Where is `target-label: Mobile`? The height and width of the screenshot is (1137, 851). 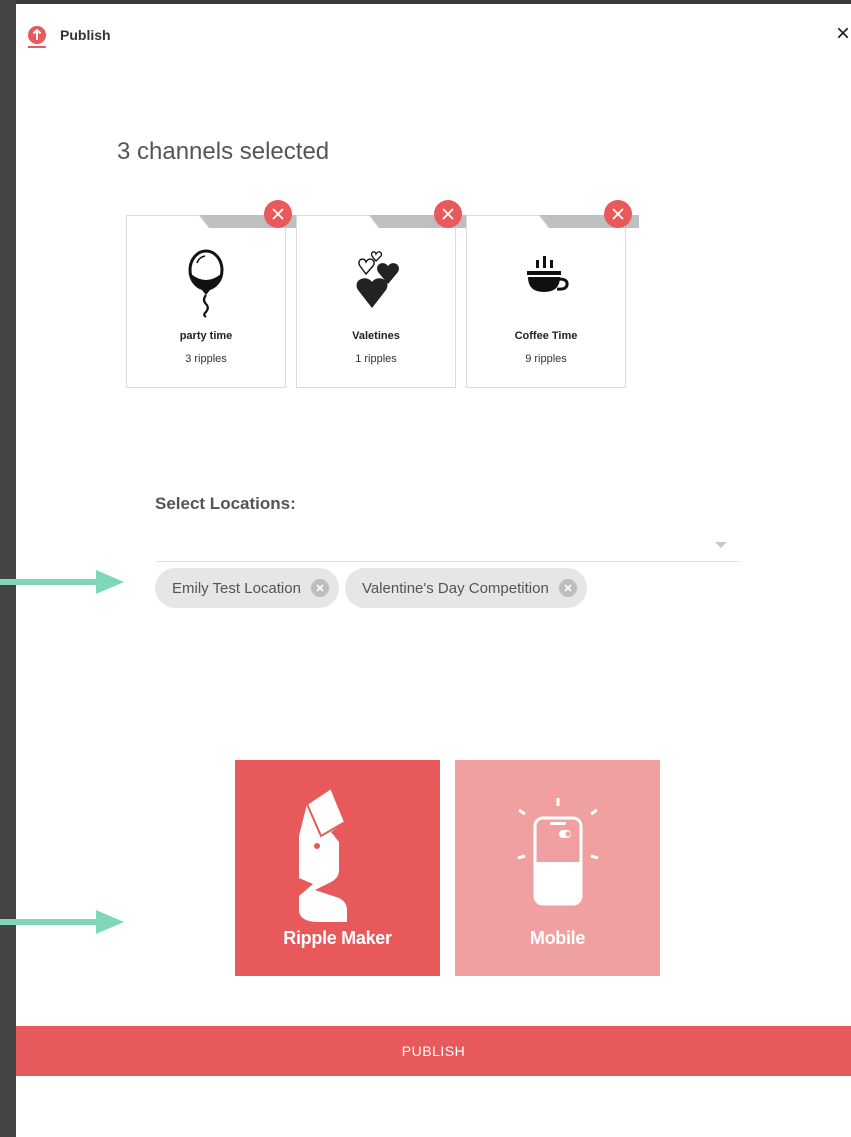
target-label: Mobile is located at coordinates (557, 938).